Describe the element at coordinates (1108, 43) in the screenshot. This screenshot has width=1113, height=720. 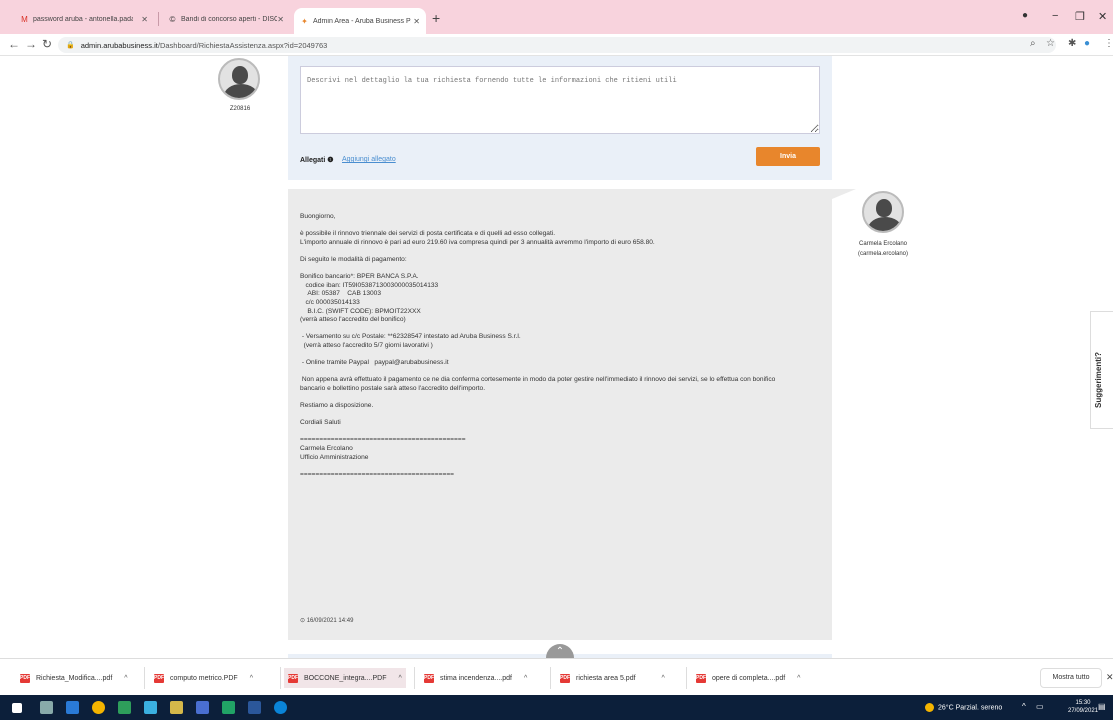
I see `menu-icon: ⋮` at that location.